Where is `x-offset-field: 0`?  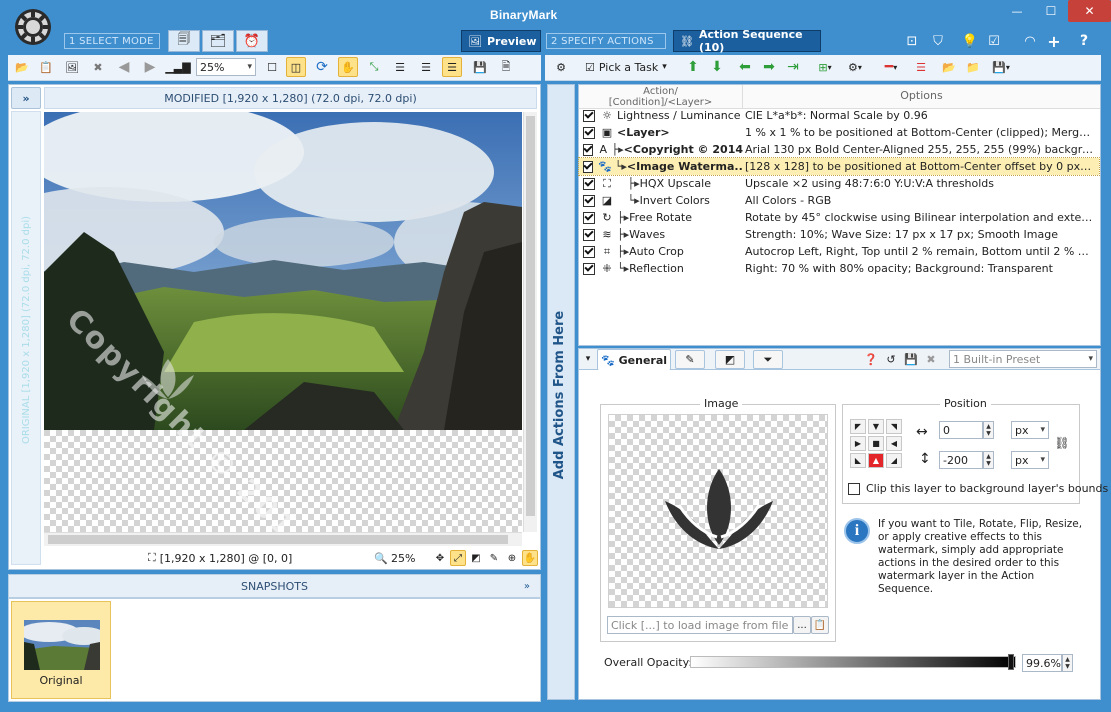 x-offset-field: 0 is located at coordinates (961, 430).